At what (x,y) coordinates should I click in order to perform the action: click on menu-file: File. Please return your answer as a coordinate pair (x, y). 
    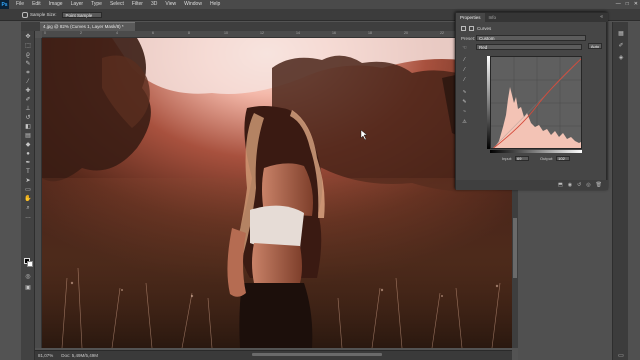
    Looking at the image, I should click on (20, 4).